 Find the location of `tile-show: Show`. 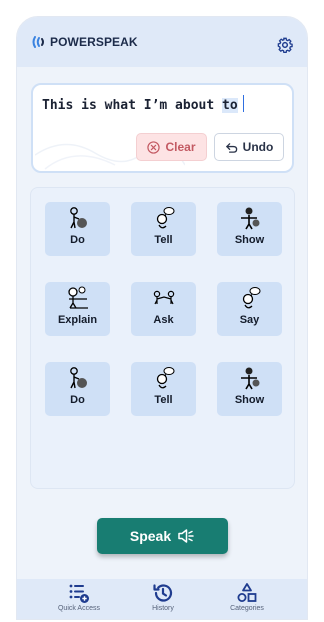

tile-show: Show is located at coordinates (249, 229).